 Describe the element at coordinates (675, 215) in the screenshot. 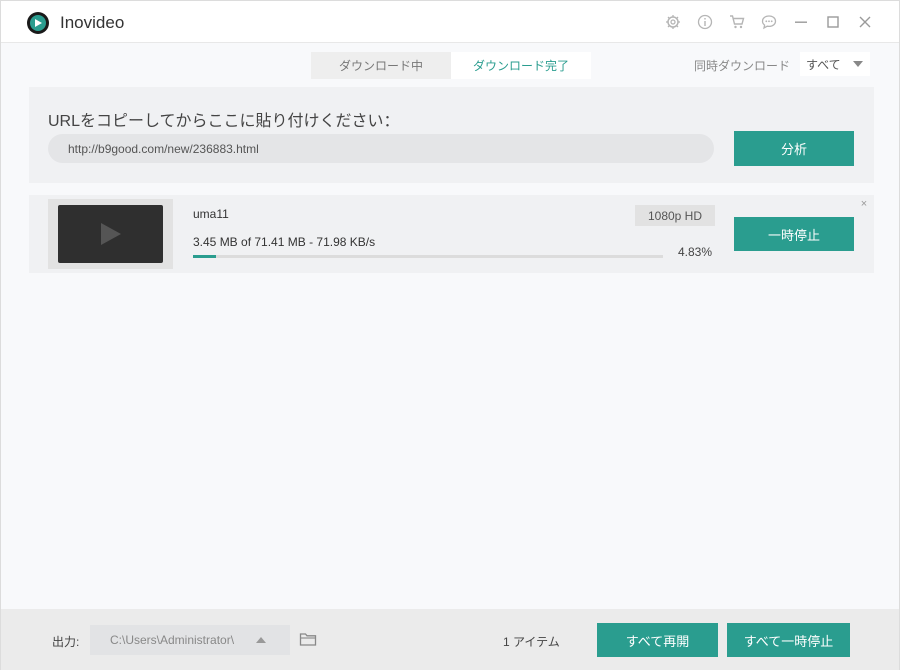

I see `quality-badge: 1080p HD` at that location.